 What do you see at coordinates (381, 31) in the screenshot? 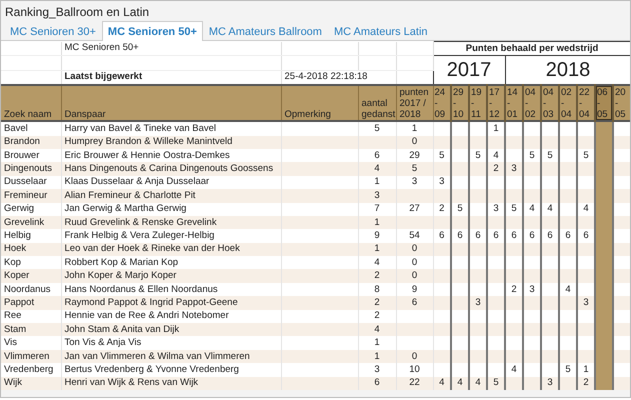
I see `sheet-tab: MC Amateurs Latin` at bounding box center [381, 31].